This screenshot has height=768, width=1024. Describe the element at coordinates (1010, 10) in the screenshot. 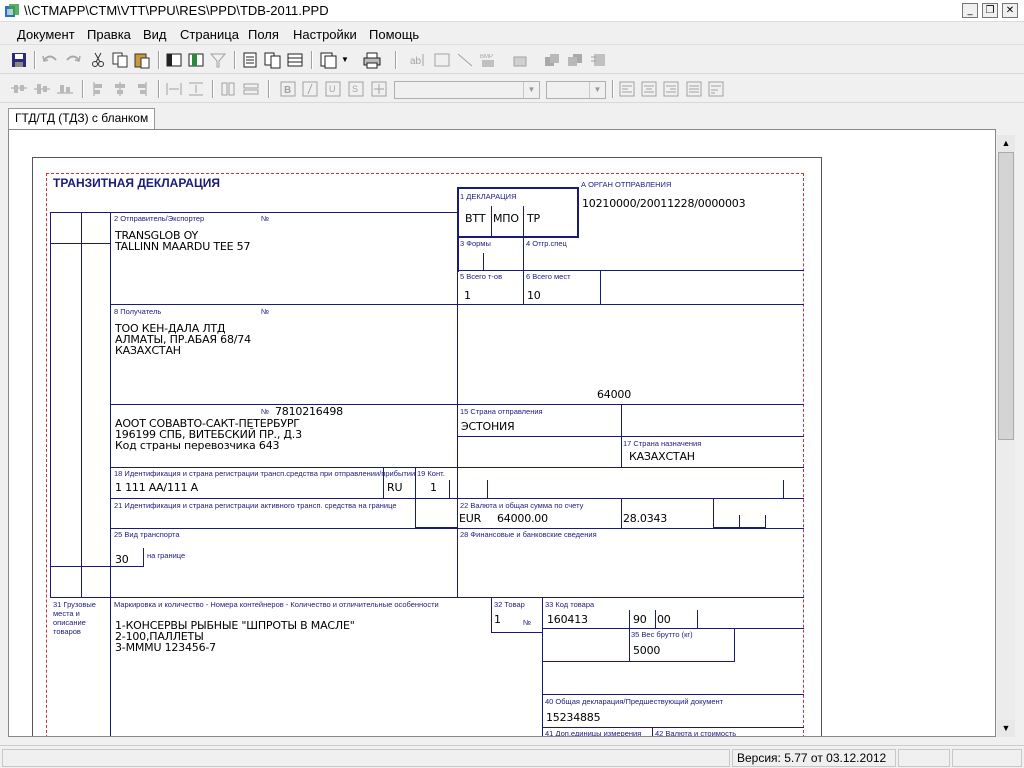

I see `close-button: ✕` at that location.